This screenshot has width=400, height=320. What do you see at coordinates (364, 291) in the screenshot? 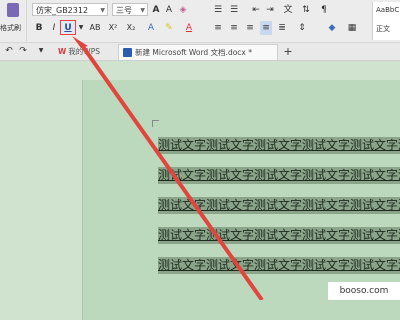
I see `watermark: booso.com` at bounding box center [364, 291].